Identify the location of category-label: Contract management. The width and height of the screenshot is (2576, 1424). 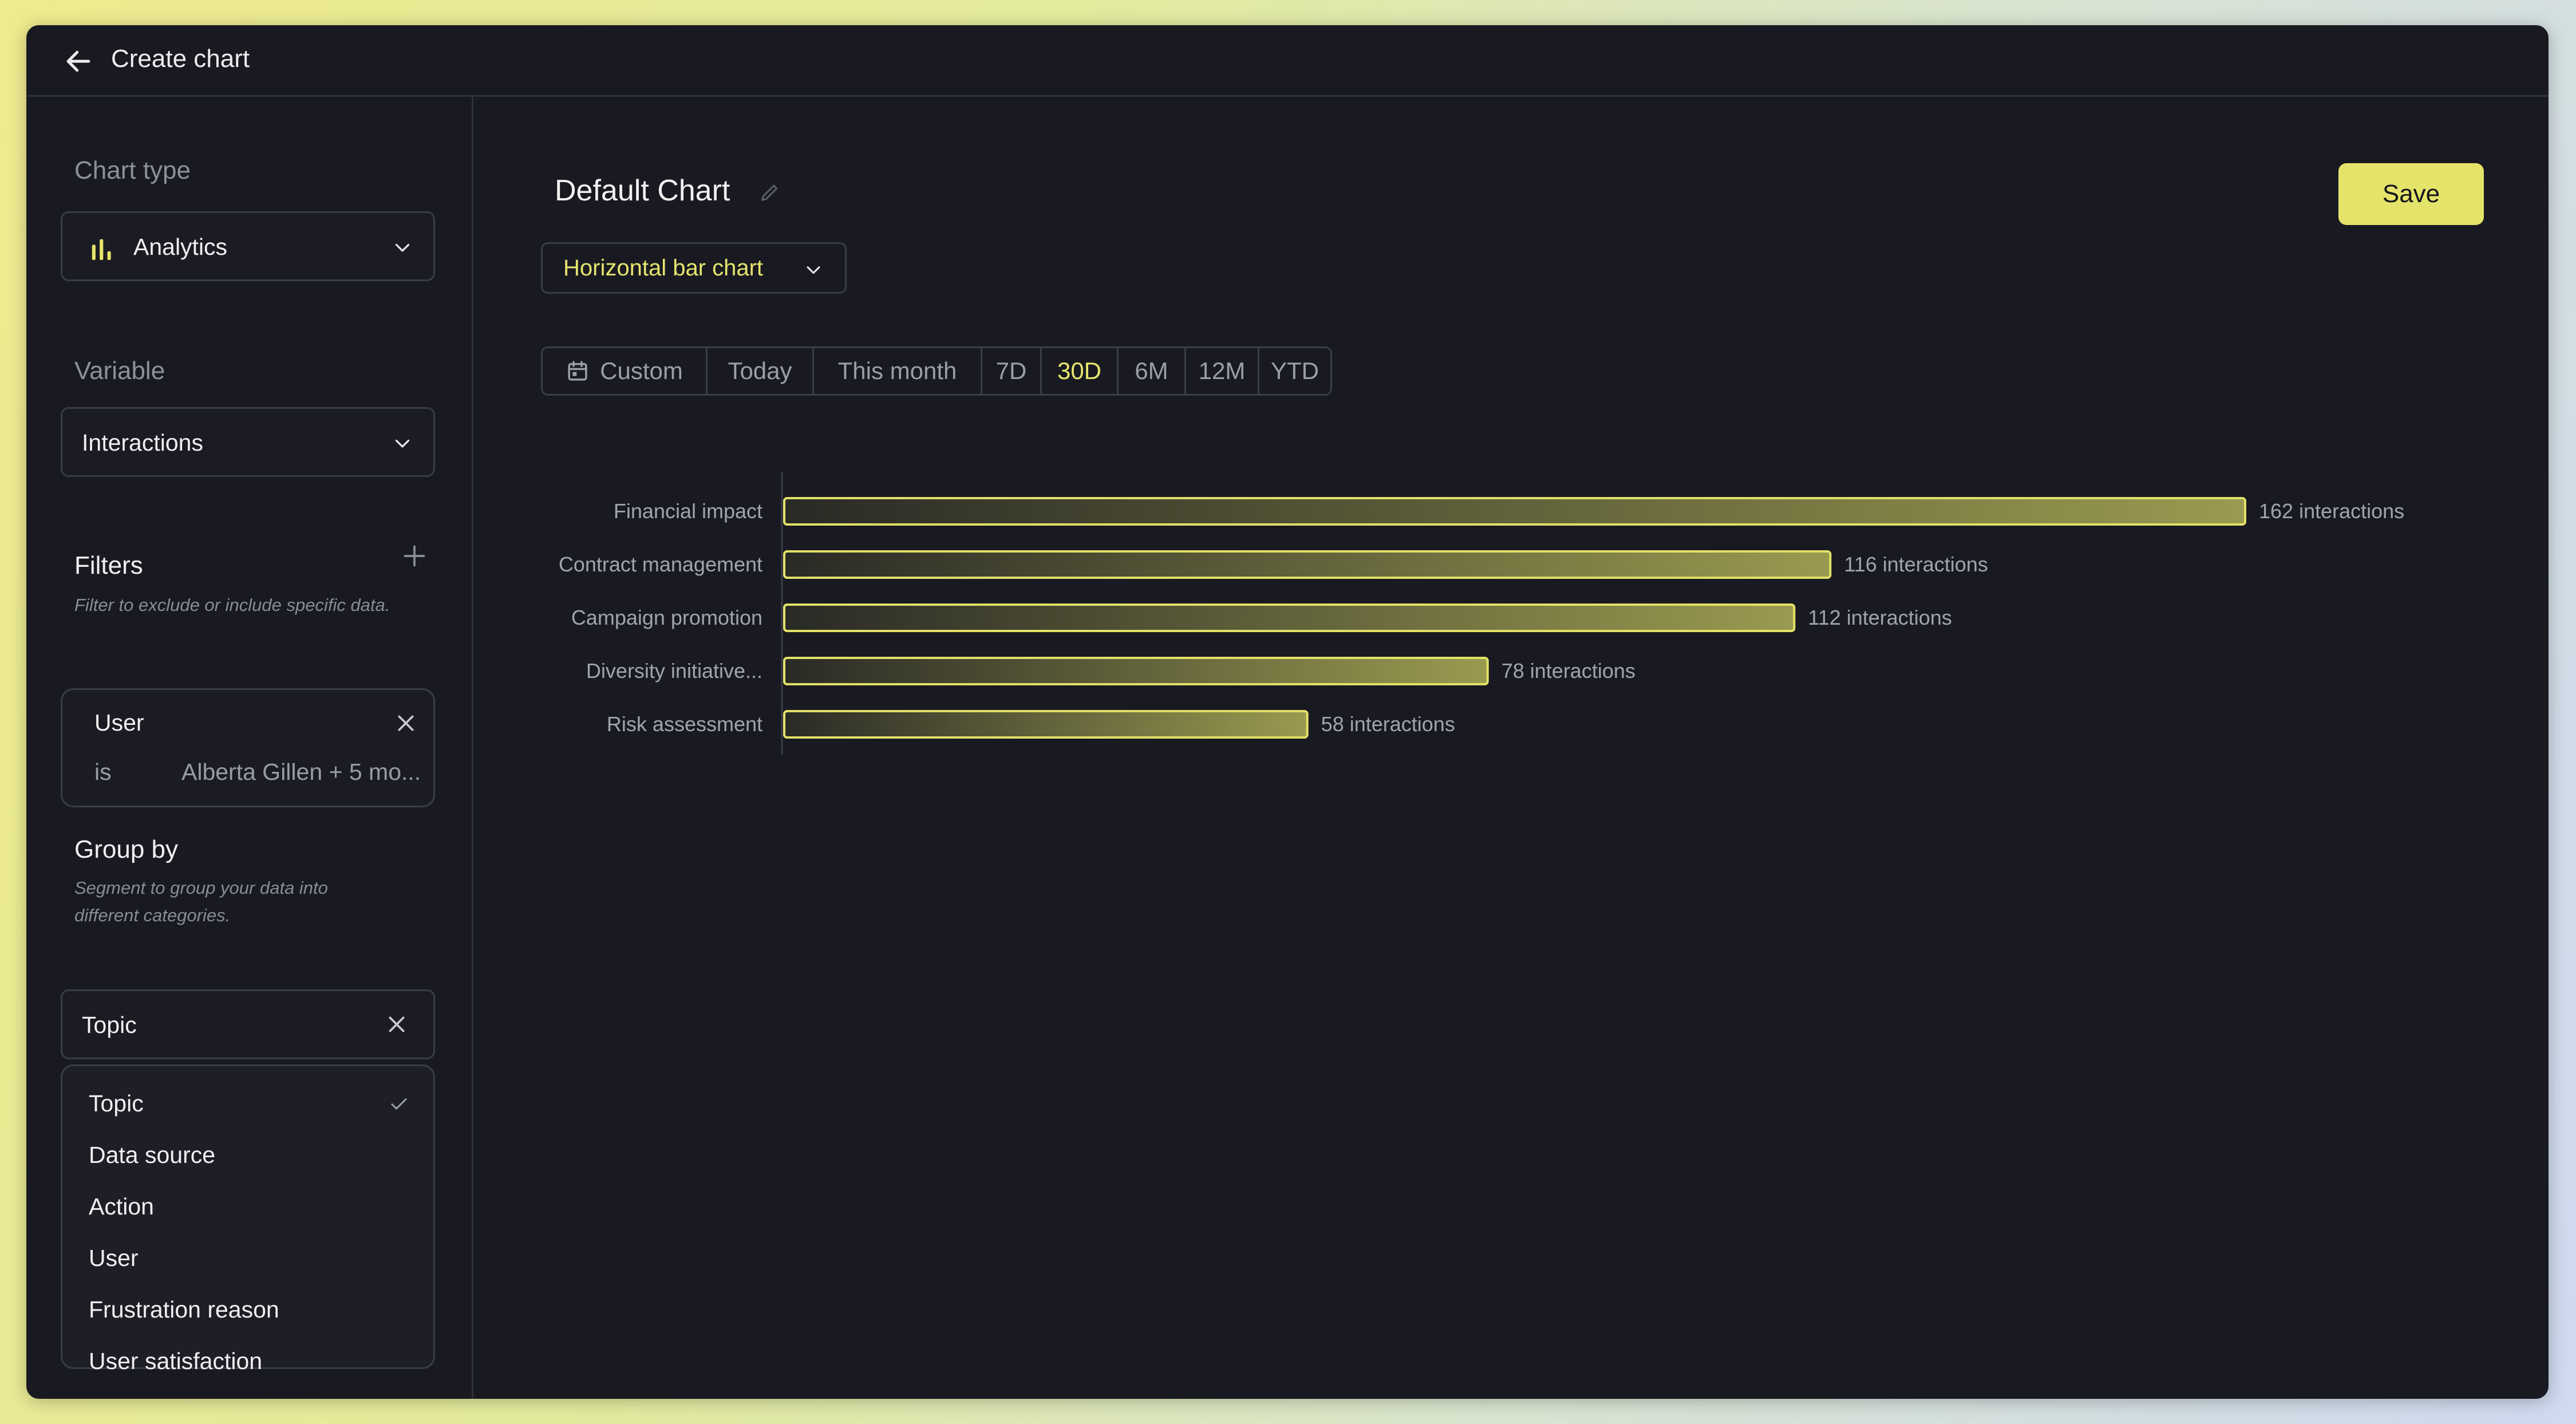
(660, 564).